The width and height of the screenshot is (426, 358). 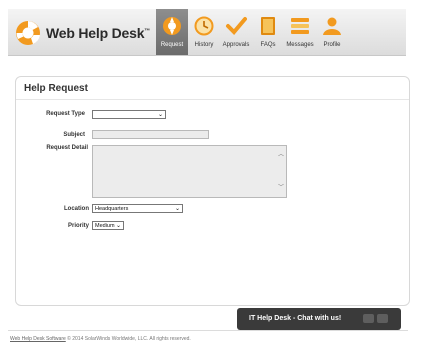 What do you see at coordinates (137, 208) in the screenshot?
I see `location-select: Headquarters ⌄` at bounding box center [137, 208].